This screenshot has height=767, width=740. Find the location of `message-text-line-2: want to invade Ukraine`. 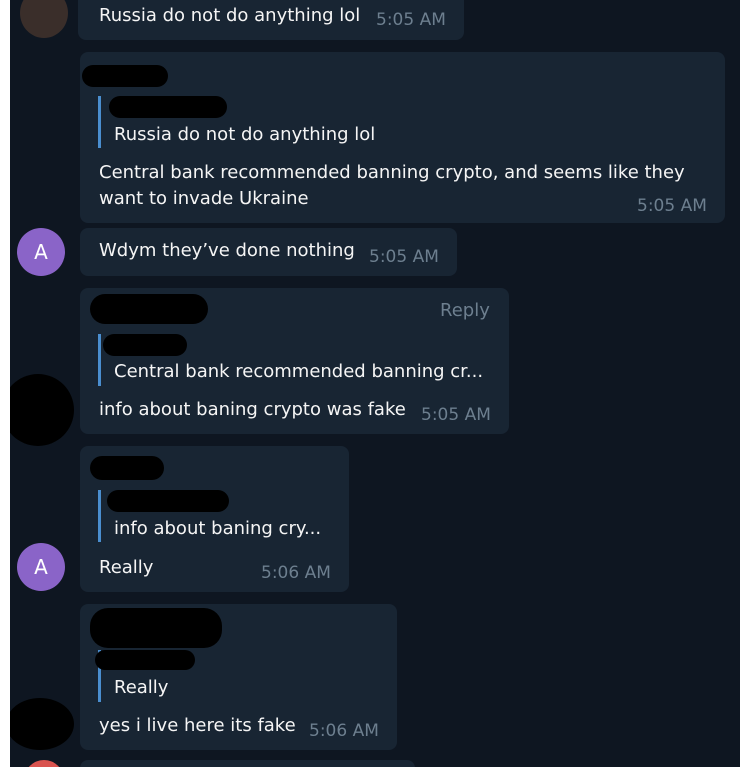

message-text-line-2: want to invade Ukraine is located at coordinates (204, 198).